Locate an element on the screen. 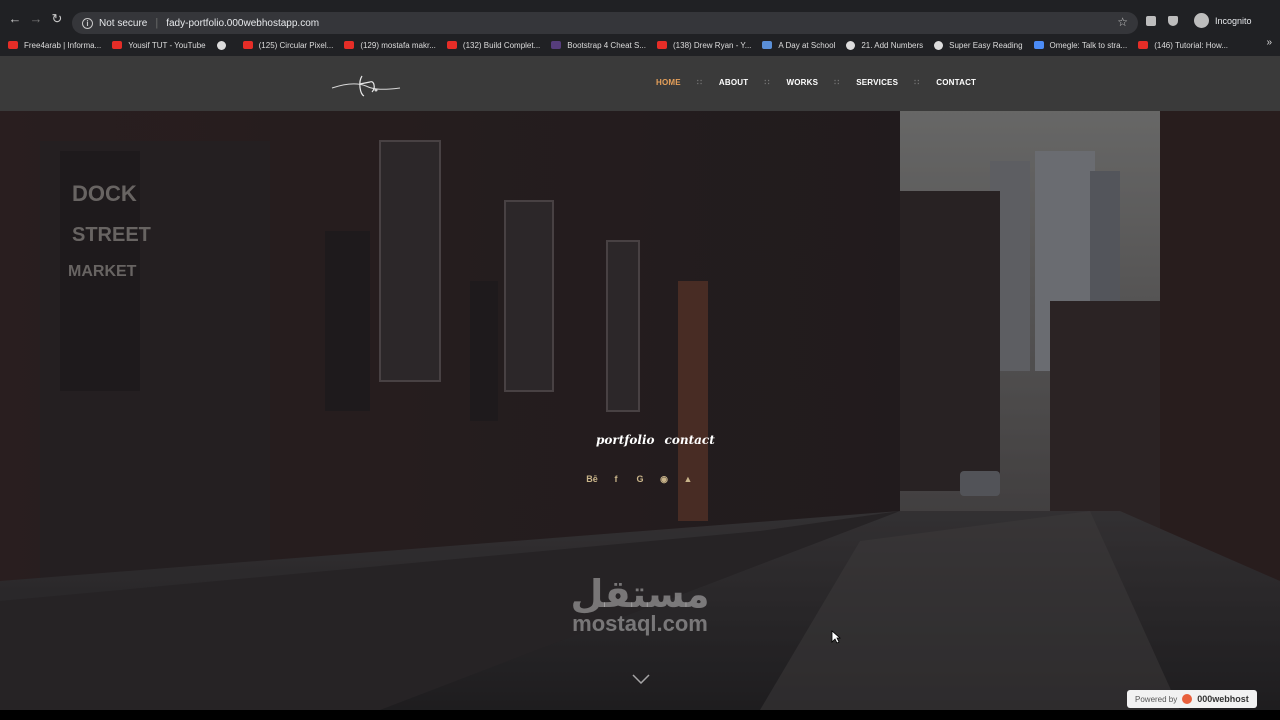 The image size is (1280, 720). nav-services: SERVICES is located at coordinates (877, 82).